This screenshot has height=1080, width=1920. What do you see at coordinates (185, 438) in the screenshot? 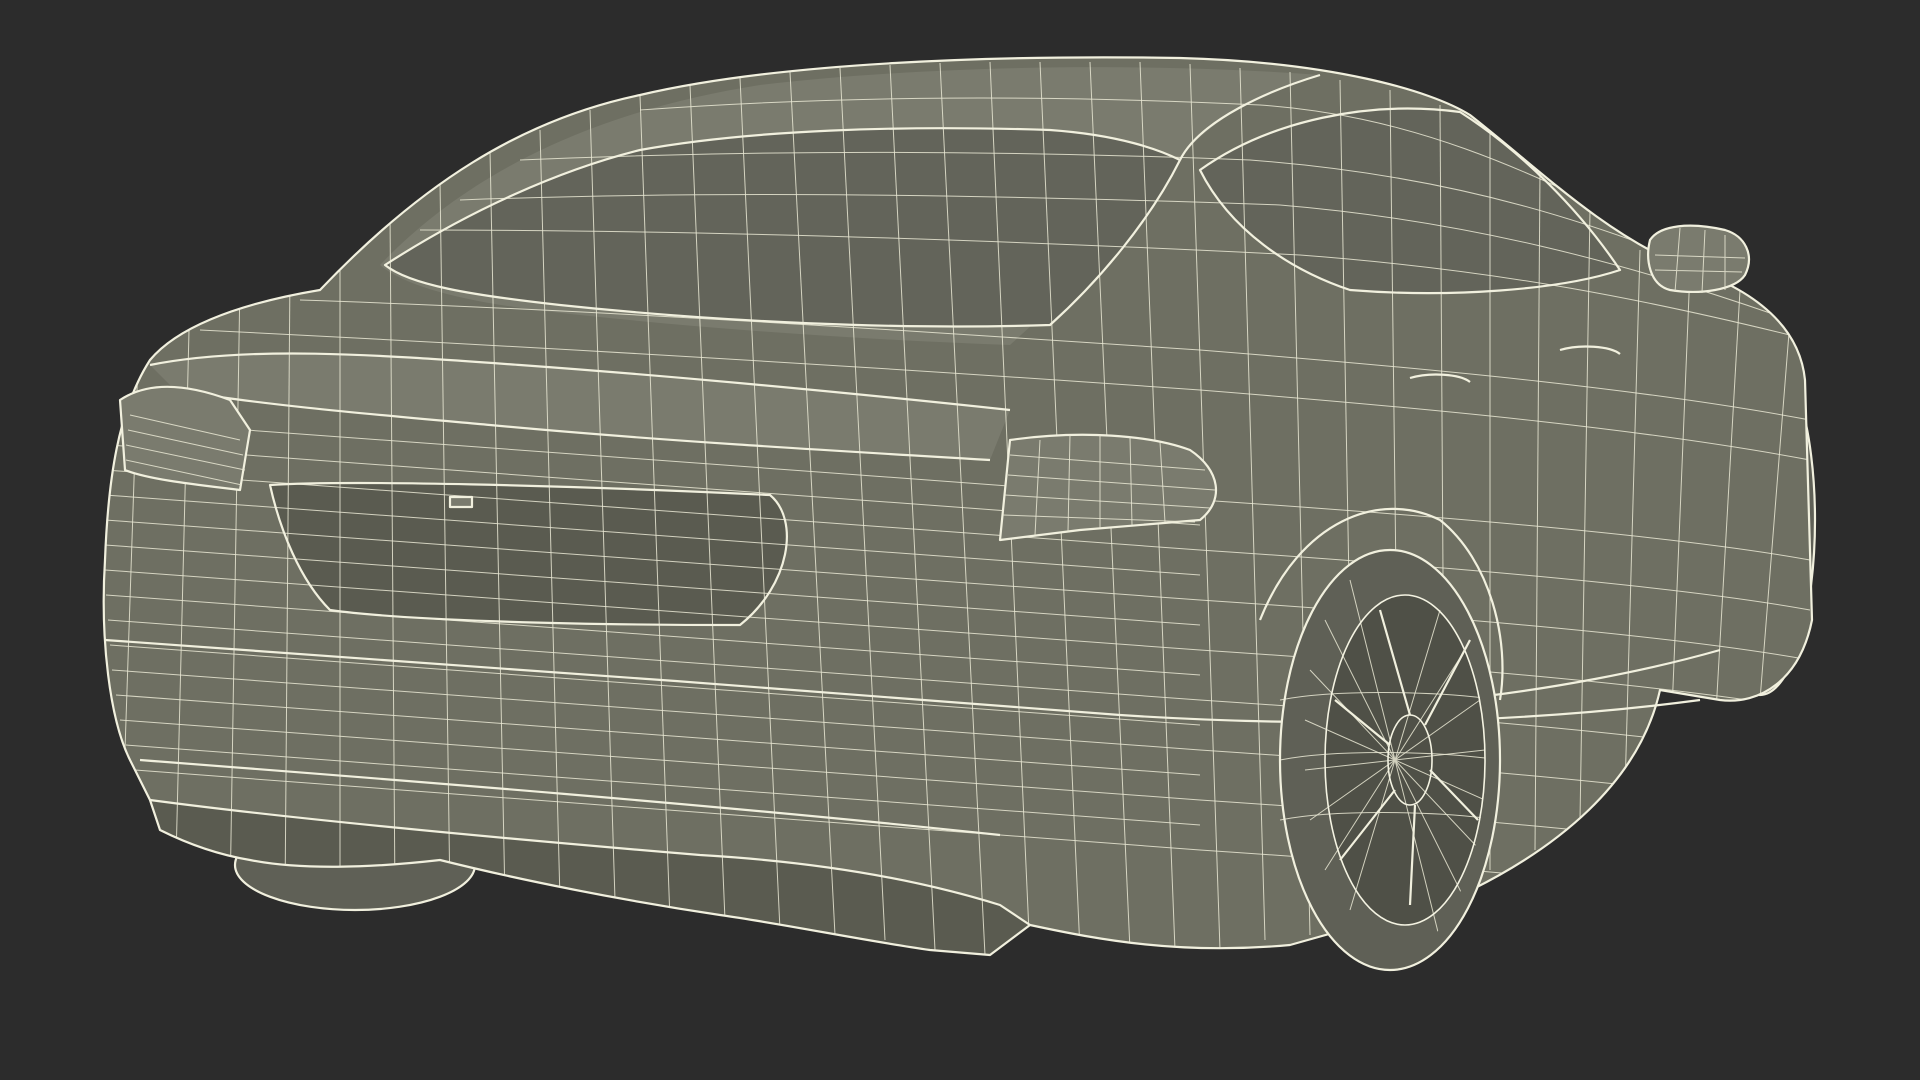
I see `tail-light-left` at bounding box center [185, 438].